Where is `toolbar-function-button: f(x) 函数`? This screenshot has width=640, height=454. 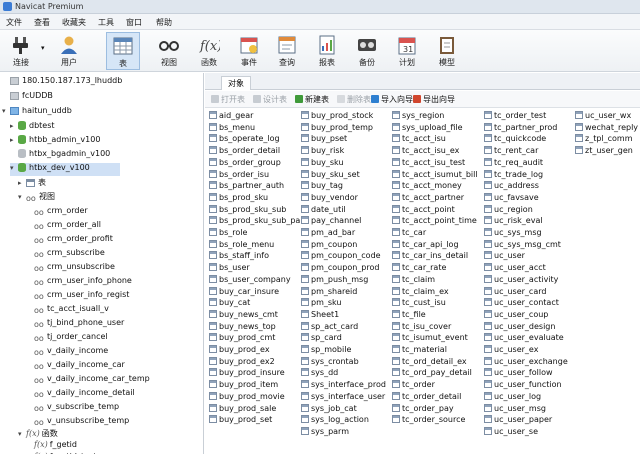
toolbar-function-button: f(x) 函数 is located at coordinates (209, 51).